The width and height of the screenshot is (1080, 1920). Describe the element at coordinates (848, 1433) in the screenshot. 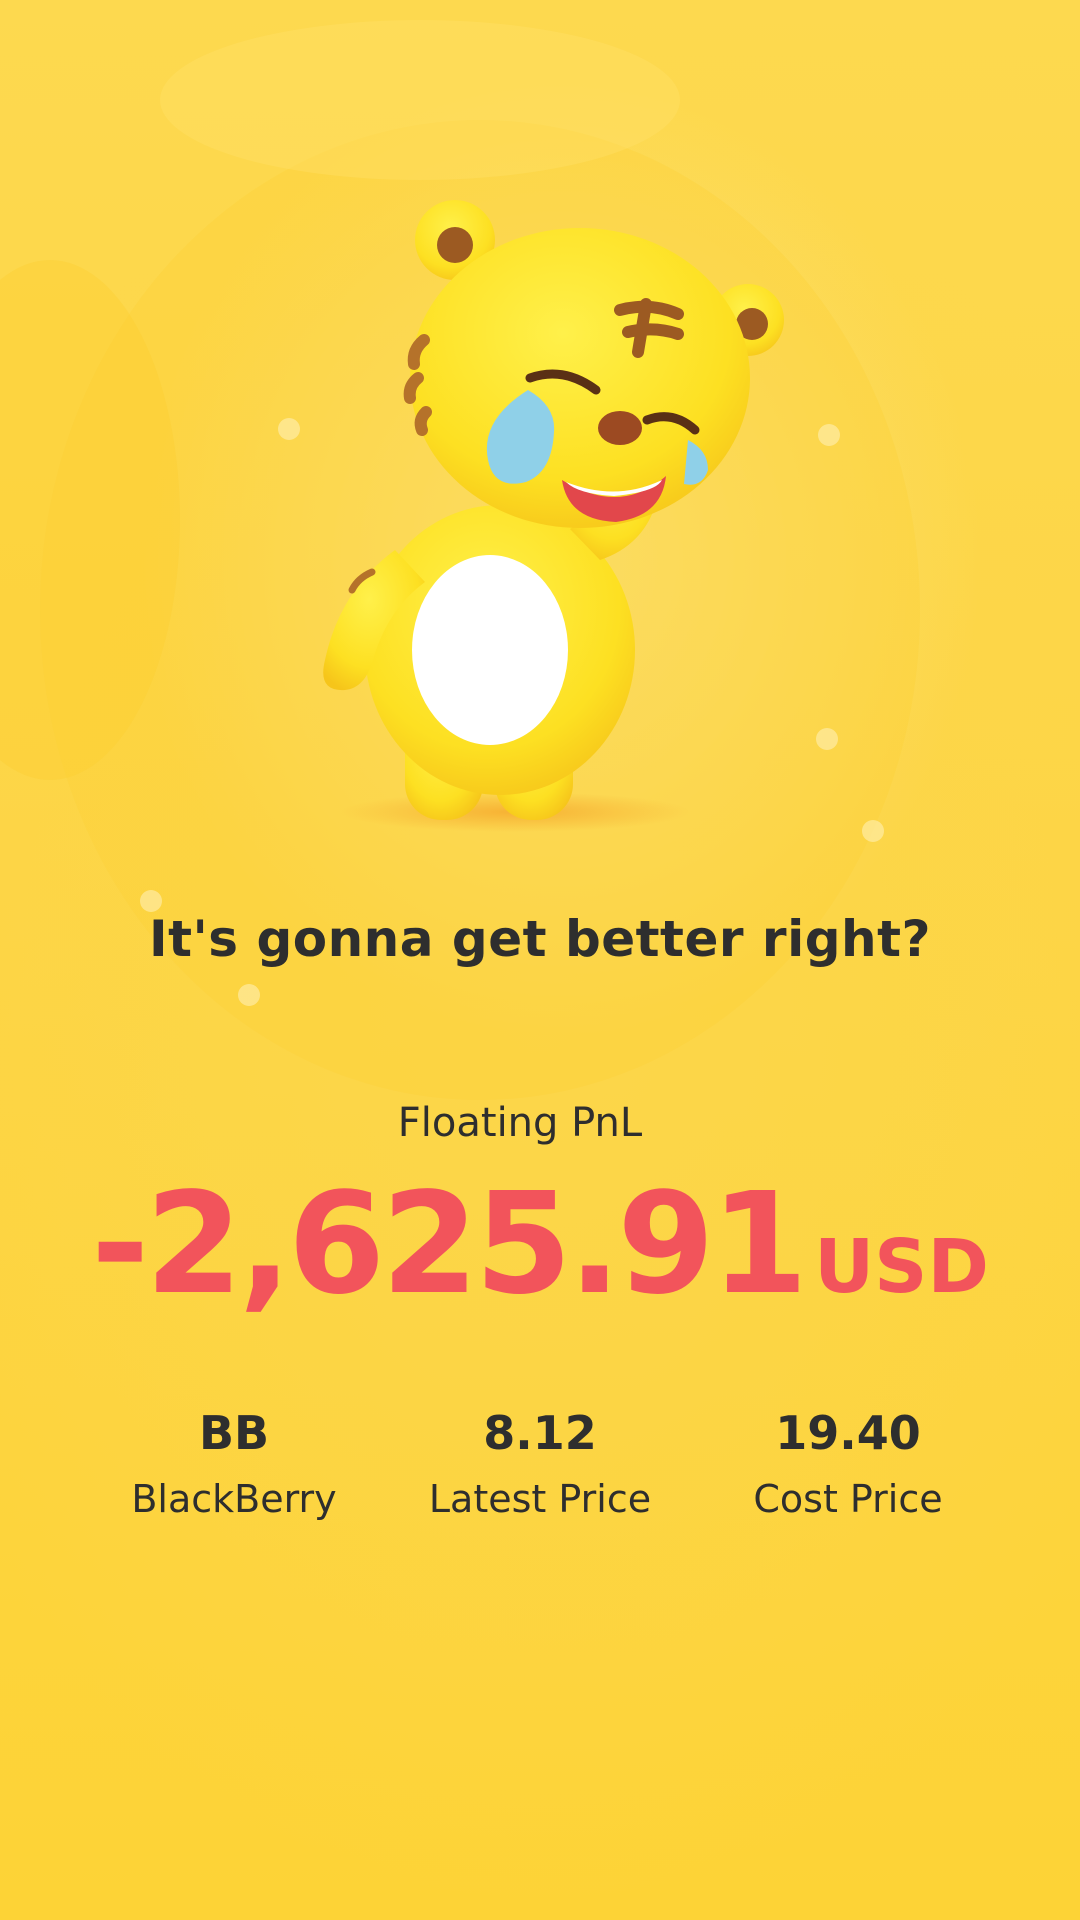

I see `cost-price-value: 19.40` at that location.